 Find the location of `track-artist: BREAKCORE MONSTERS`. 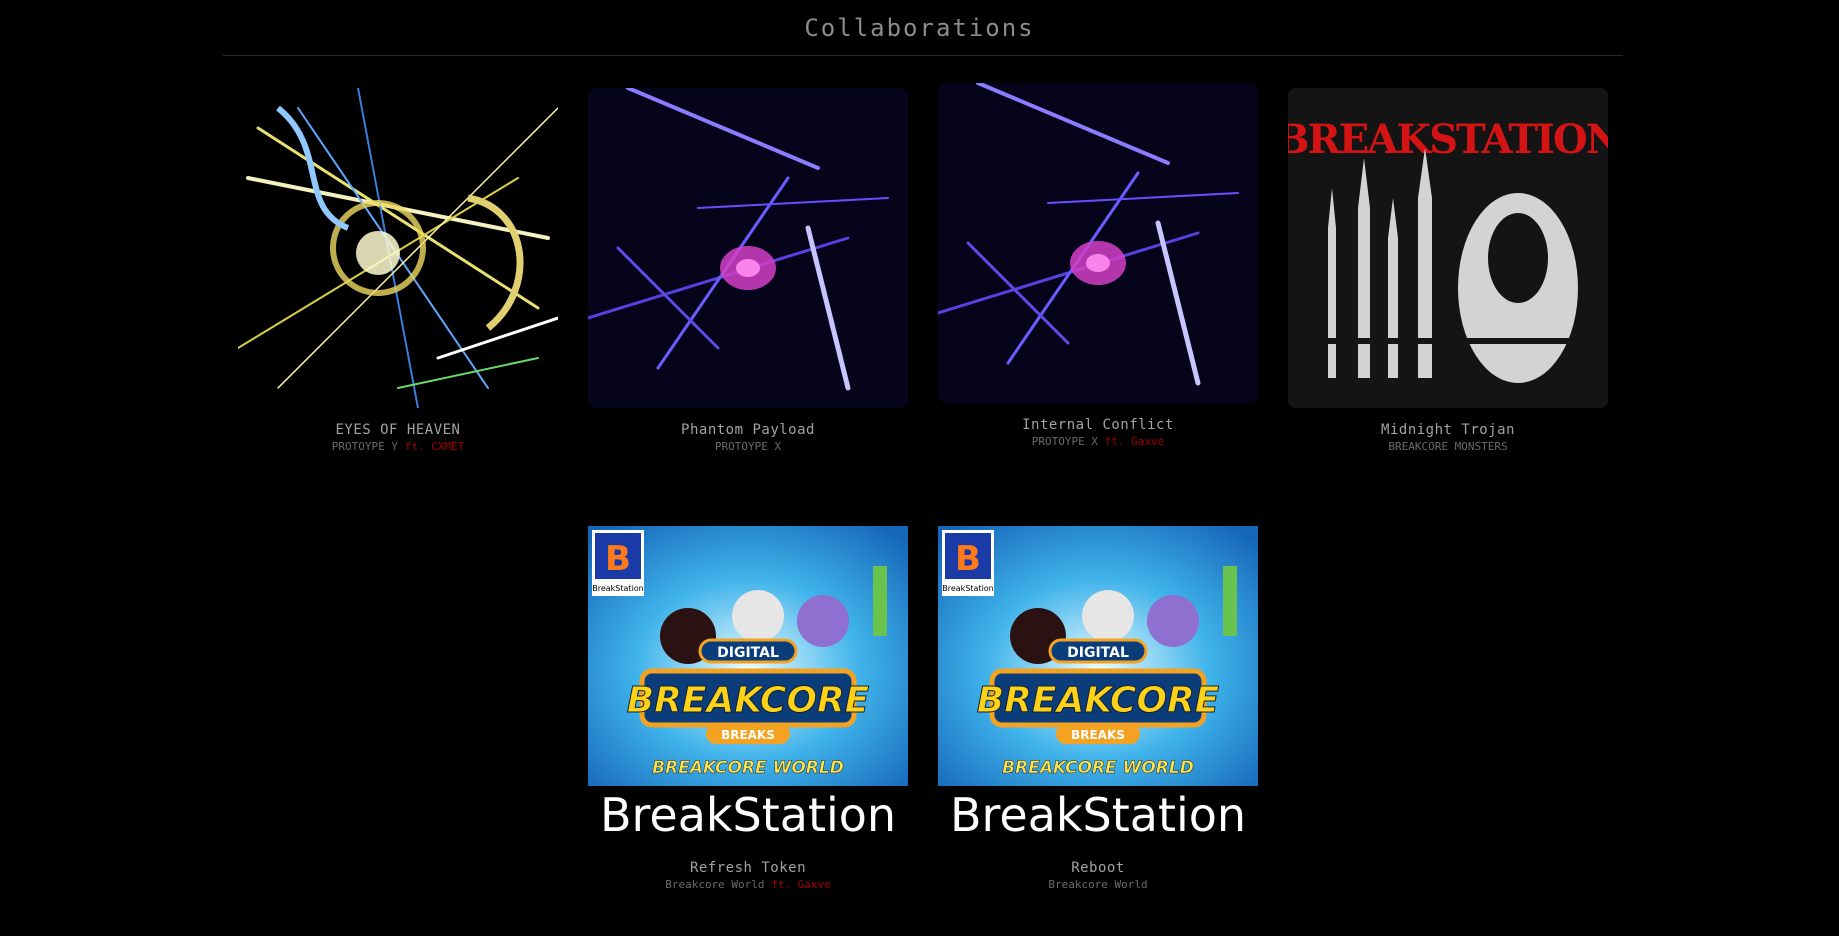

track-artist: BREAKCORE MONSTERS is located at coordinates (1448, 446).